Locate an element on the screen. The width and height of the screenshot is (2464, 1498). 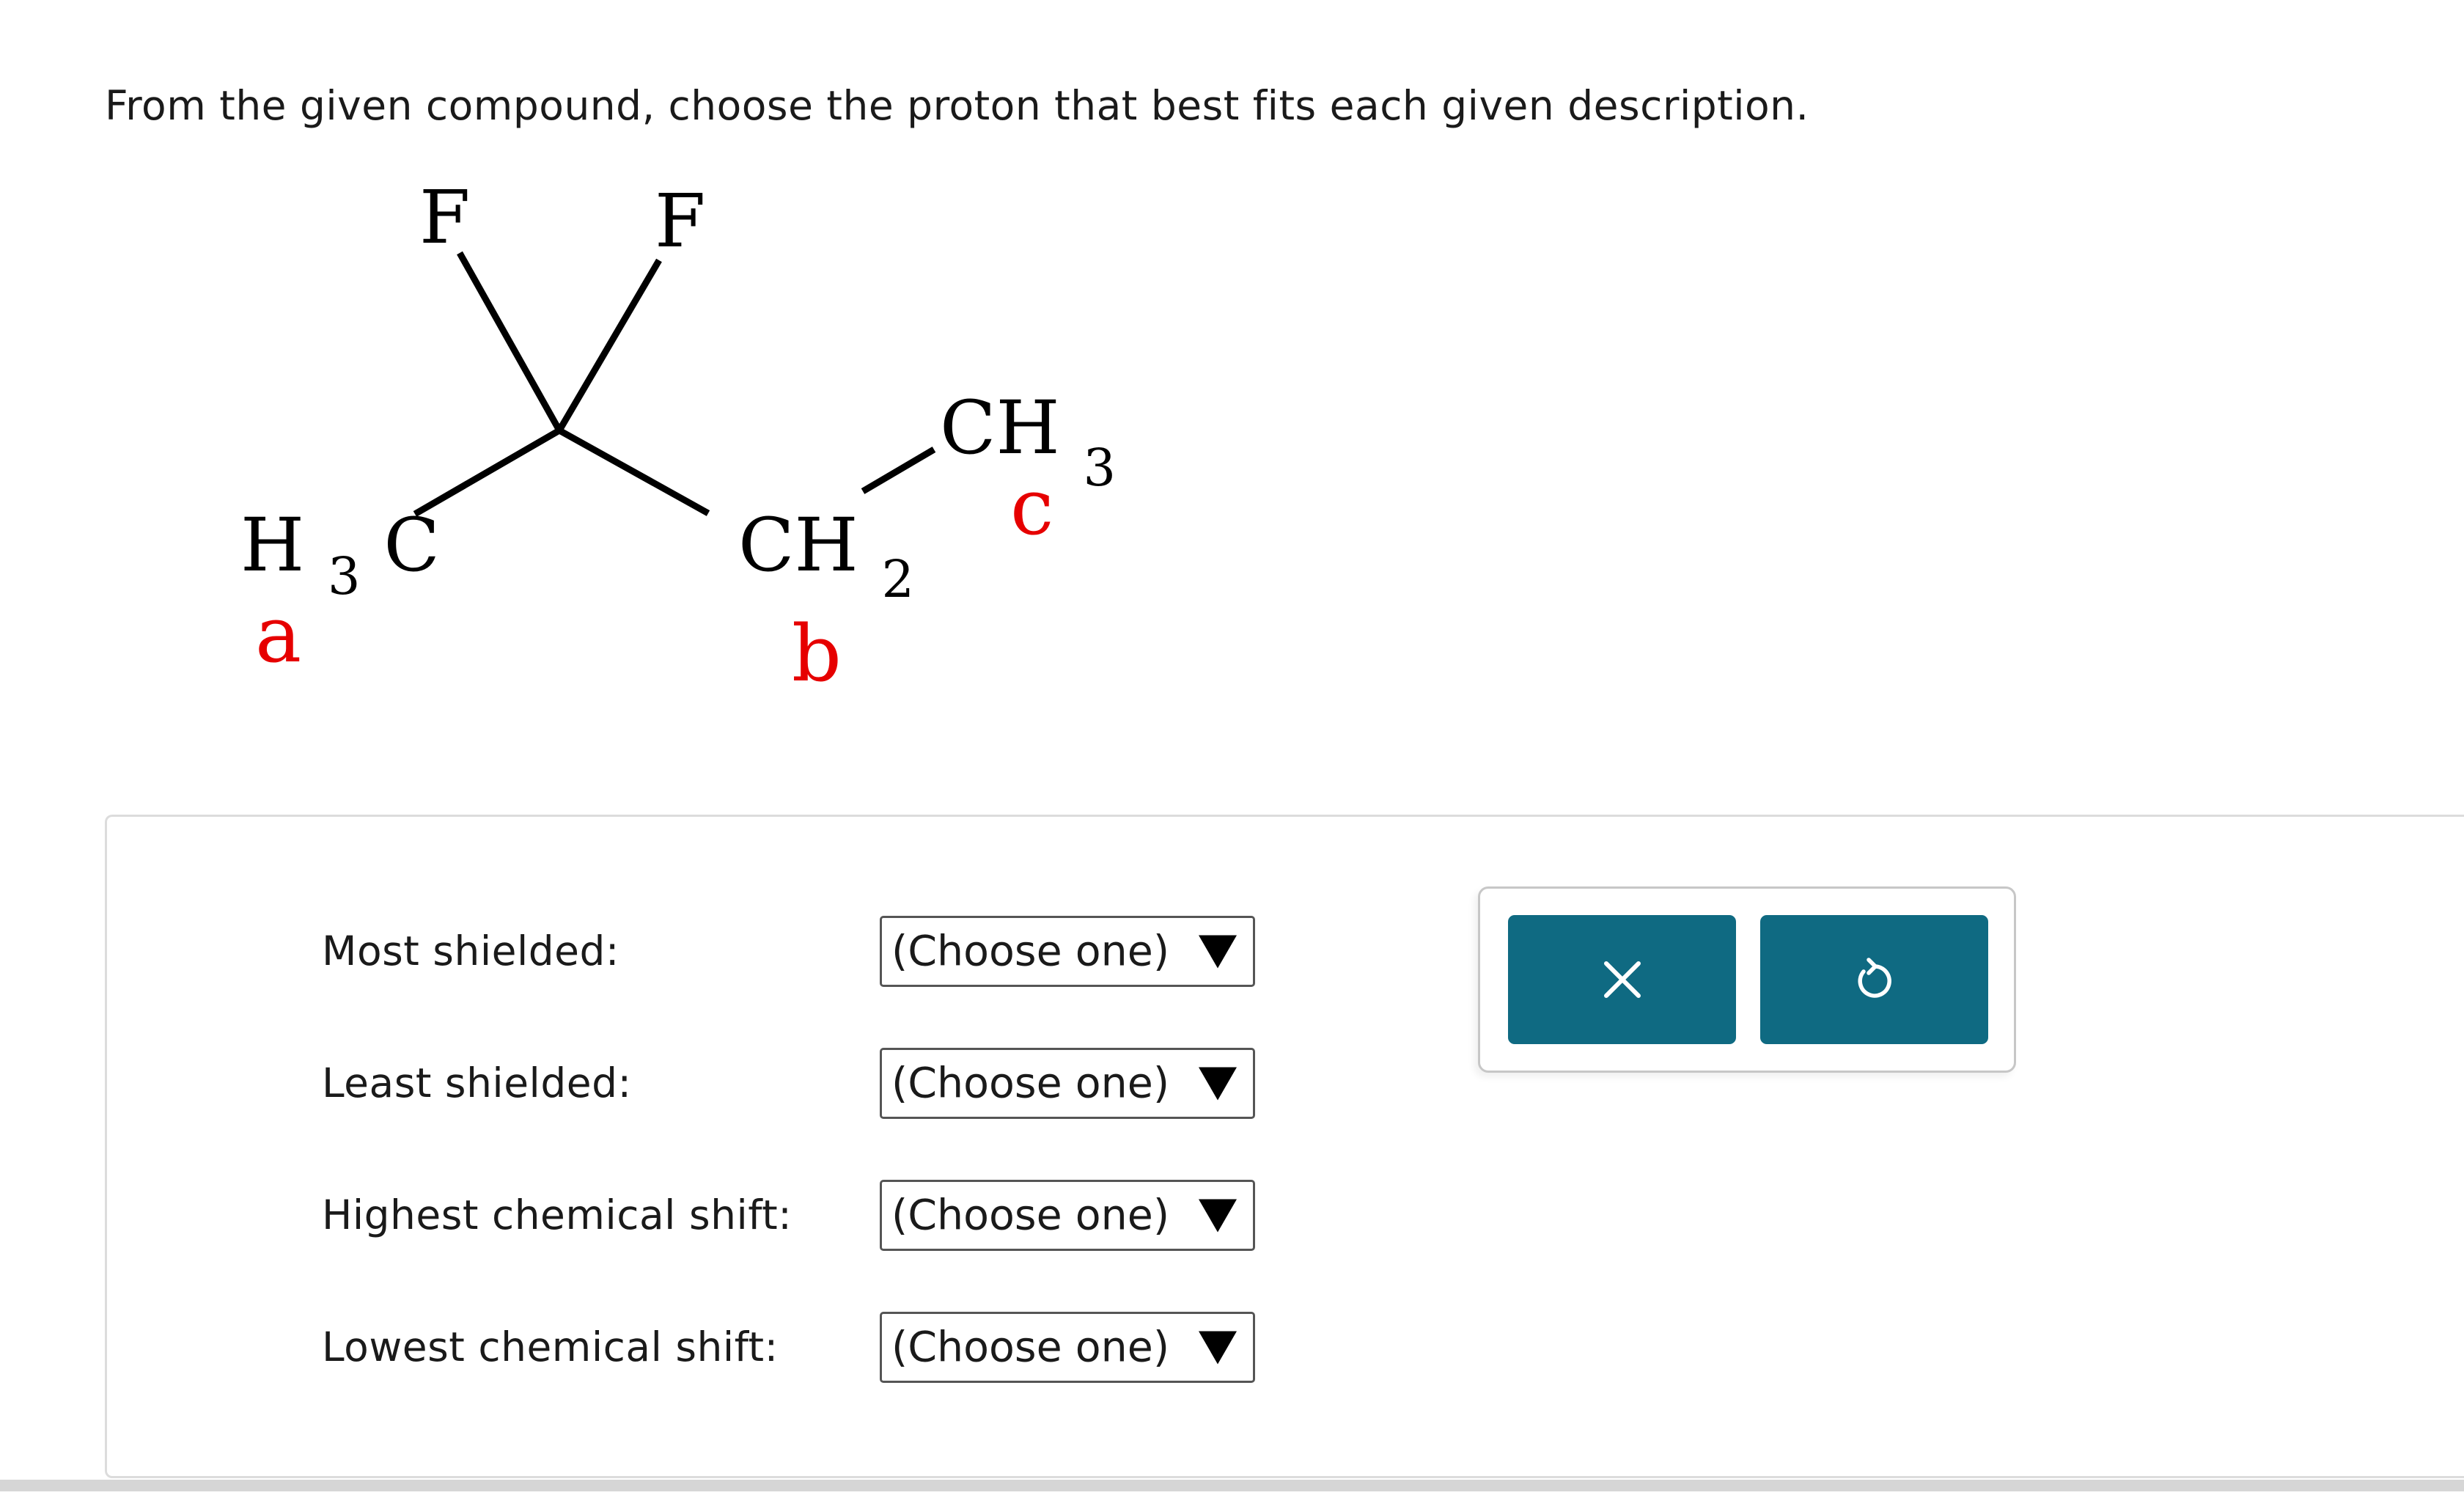
most-shielded-select-value: (Choose one) is located at coordinates (1030, 951).